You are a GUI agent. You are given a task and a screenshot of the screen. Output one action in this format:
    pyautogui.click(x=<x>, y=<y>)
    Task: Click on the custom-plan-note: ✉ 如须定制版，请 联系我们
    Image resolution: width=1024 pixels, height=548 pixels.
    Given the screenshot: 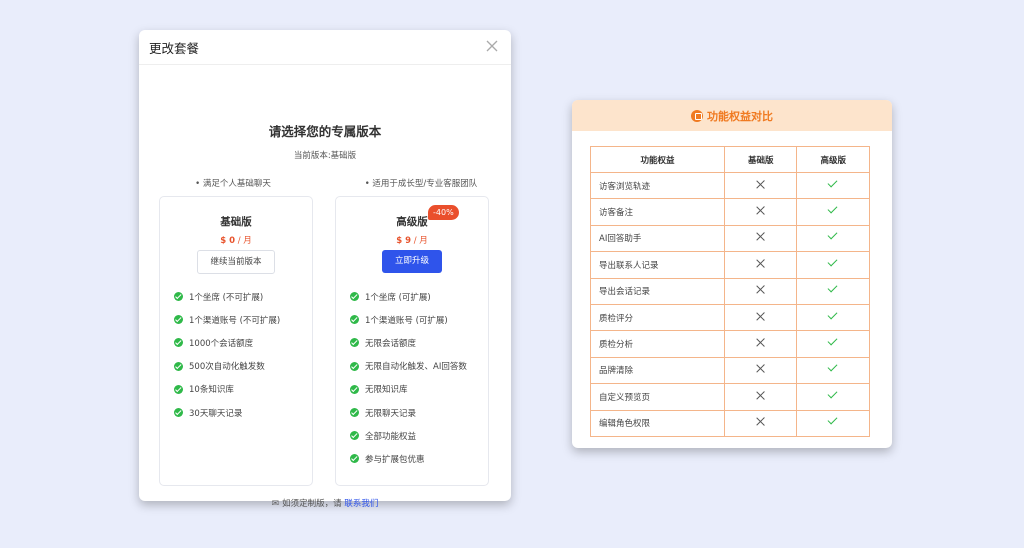 What is the action you would take?
    pyautogui.click(x=325, y=503)
    